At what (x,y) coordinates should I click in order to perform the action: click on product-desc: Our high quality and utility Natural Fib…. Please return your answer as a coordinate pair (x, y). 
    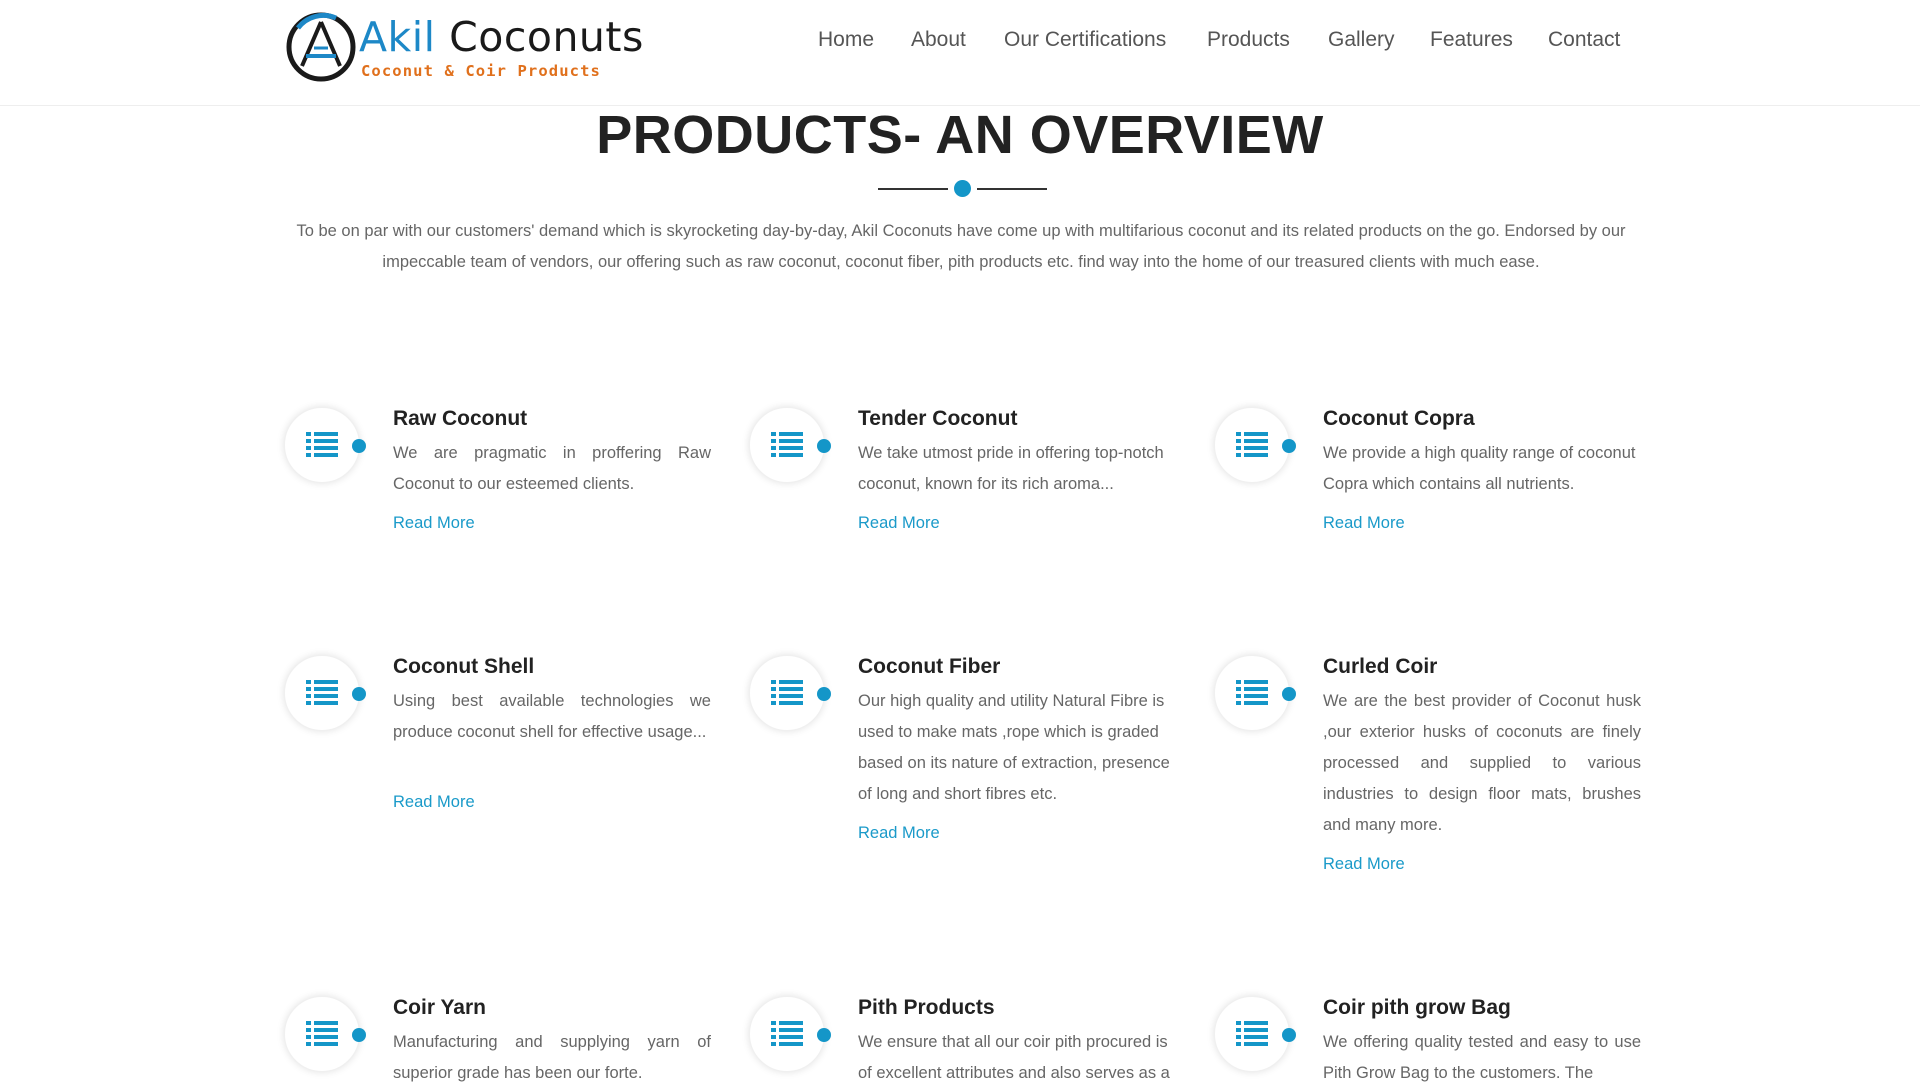
    Looking at the image, I should click on (1014, 747).